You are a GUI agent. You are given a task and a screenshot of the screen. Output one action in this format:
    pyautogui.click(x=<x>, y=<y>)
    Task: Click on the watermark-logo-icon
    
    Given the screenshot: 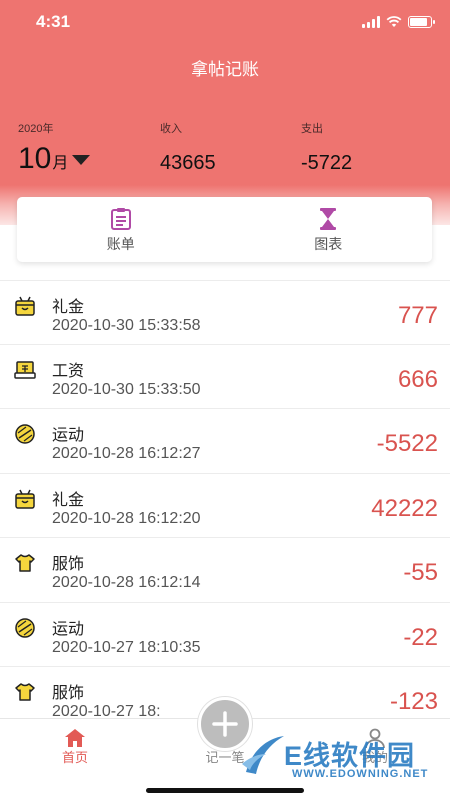 What is the action you would take?
    pyautogui.click(x=263, y=755)
    